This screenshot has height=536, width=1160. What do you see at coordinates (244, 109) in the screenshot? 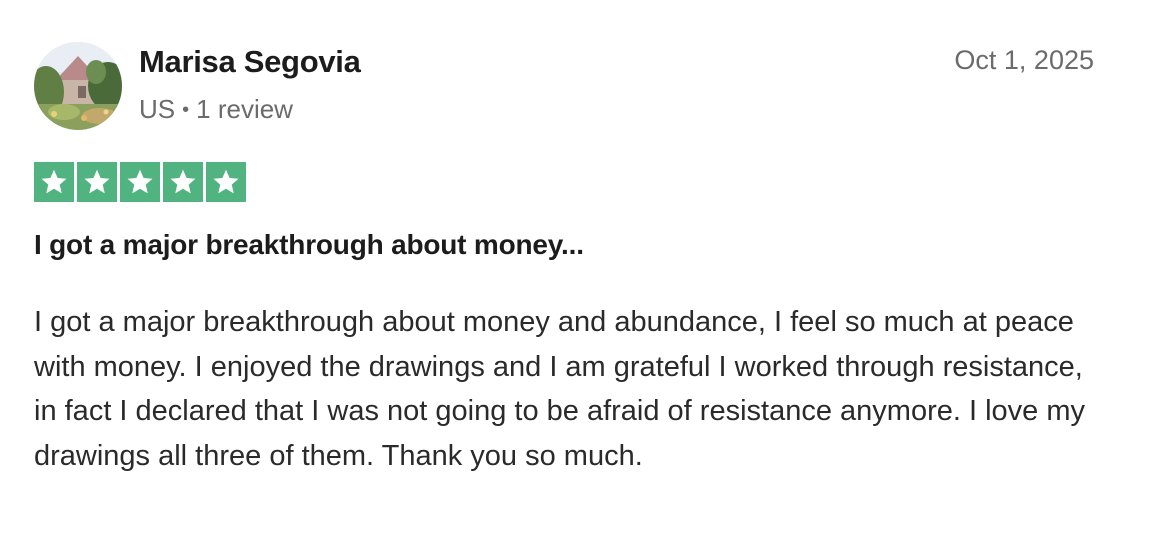
I see `reviewer-review-count: 1 review` at bounding box center [244, 109].